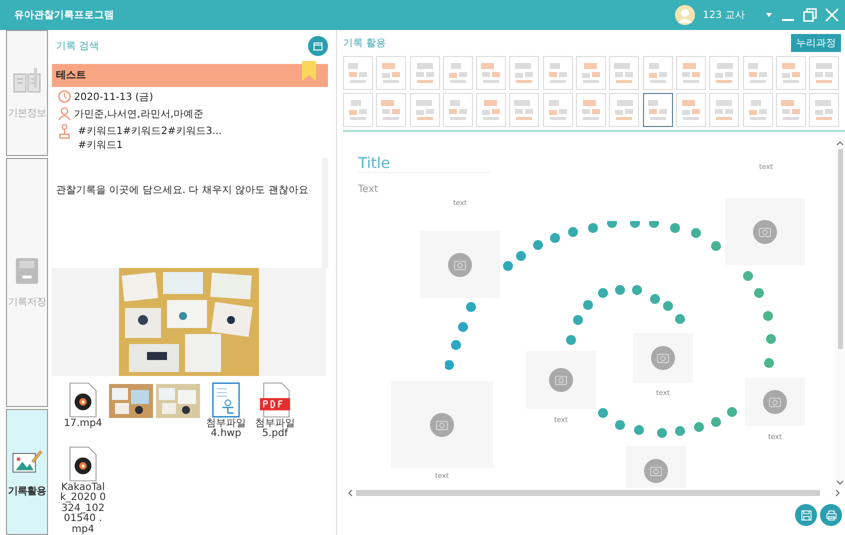 The height and width of the screenshot is (535, 845). I want to click on keyword-text: #키워드1, so click(101, 145).